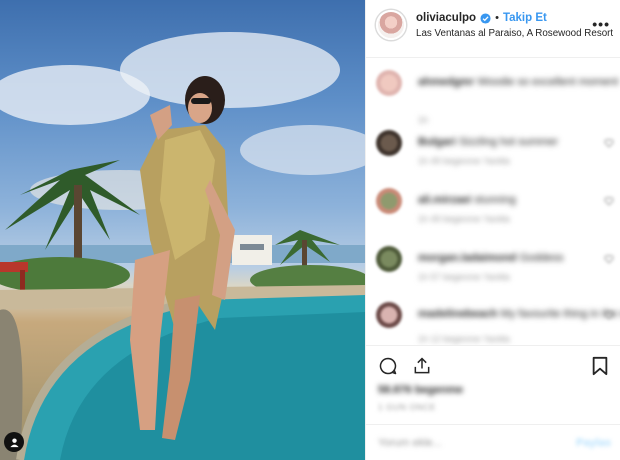  I want to click on comment-text: Bulgari Sizzling hot summer, so click(488, 142).